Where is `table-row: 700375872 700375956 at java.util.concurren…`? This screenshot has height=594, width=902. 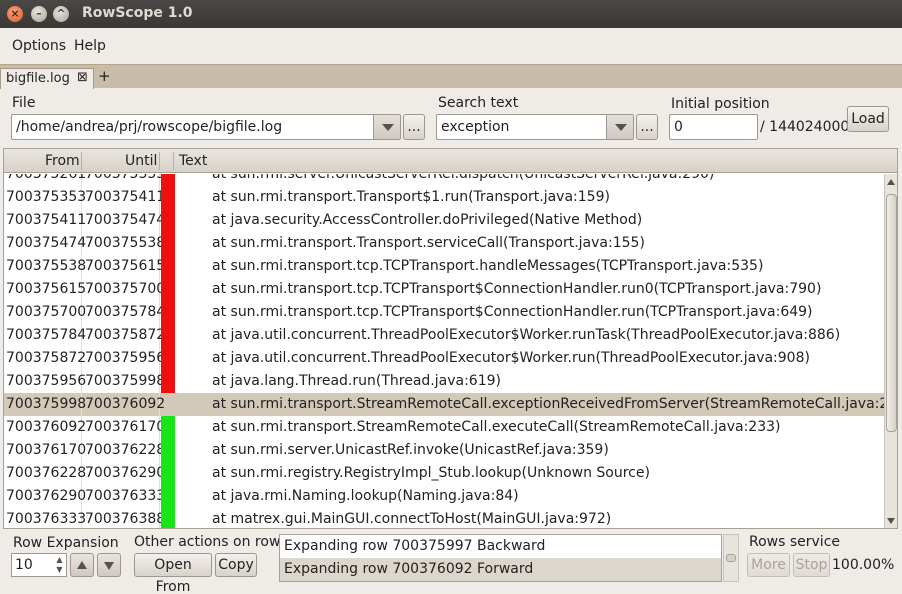 table-row: 700375872 700375956 at java.util.concurren… is located at coordinates (444, 358).